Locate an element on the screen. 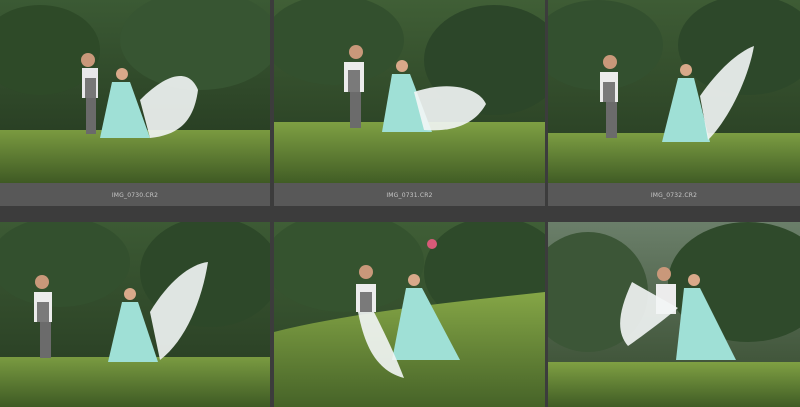 This screenshot has height=407, width=800. caption-bar: IMG_0732.CR2 is located at coordinates (674, 194).